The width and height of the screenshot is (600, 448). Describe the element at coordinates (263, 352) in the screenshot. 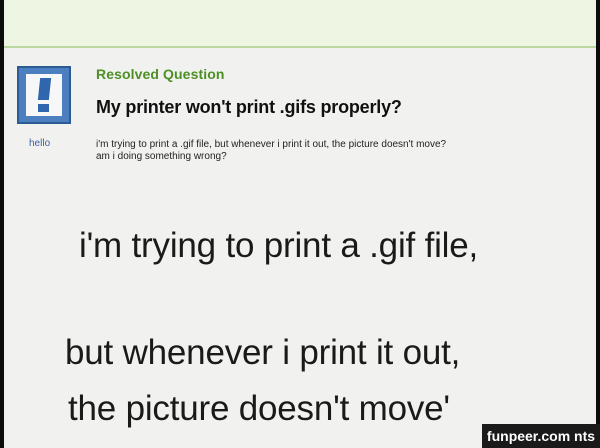

I see `zoomed-text-line-2: but whenever i print it out,` at that location.